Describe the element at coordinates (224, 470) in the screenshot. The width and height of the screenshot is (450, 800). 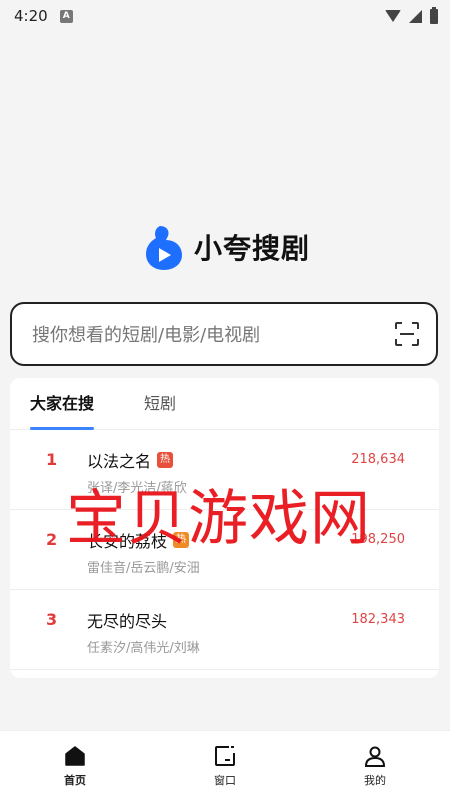
I see `list-item: 1 以法之名 热 张译/李光洁/蒋欣 218,634` at that location.